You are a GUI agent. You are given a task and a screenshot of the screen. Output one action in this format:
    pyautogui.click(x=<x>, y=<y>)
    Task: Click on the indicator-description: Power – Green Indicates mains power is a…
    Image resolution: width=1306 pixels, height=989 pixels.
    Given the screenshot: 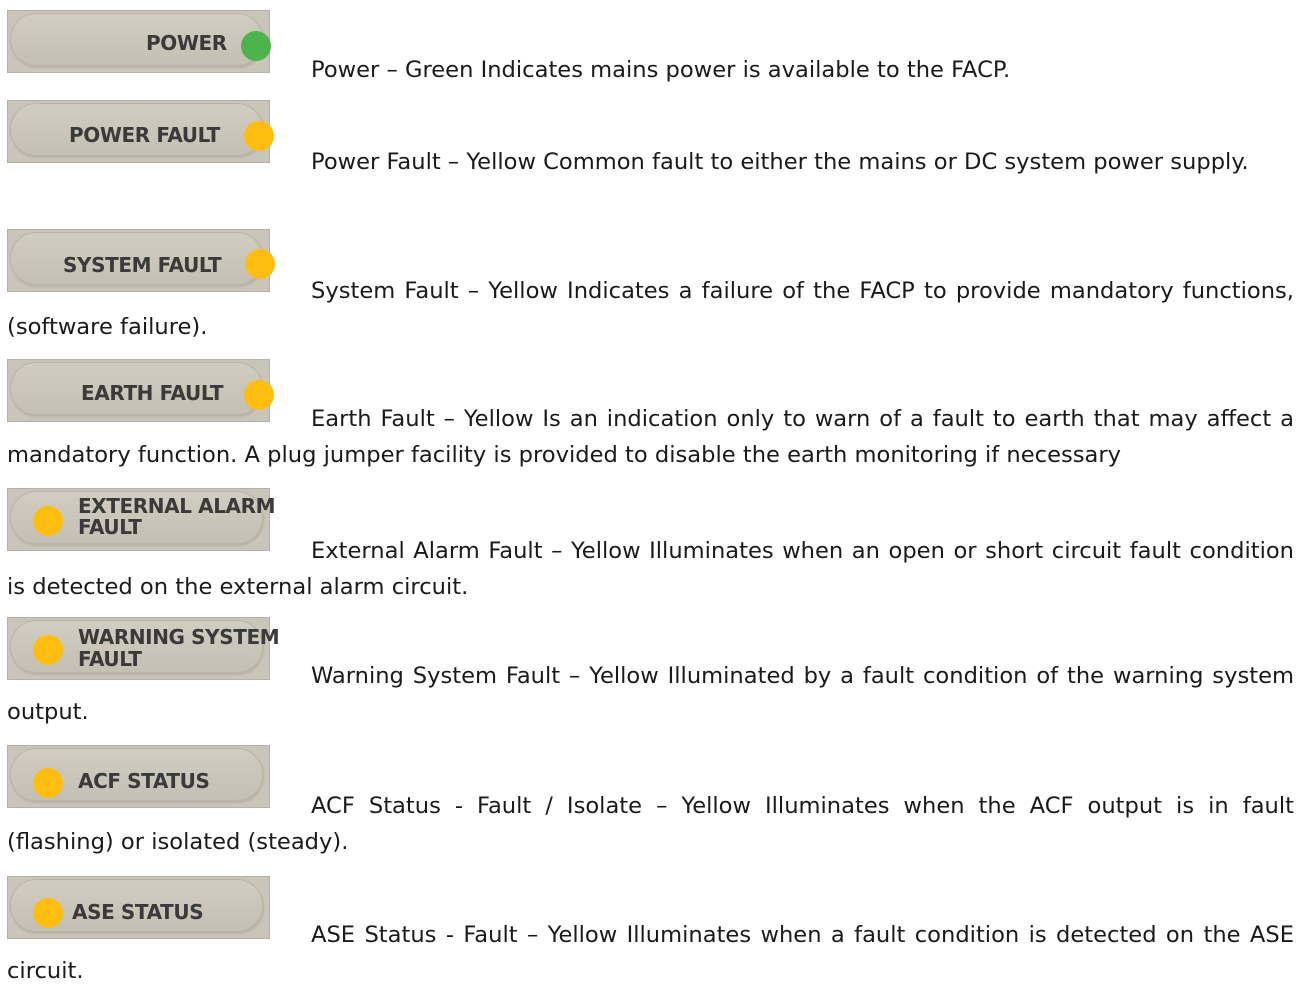 What is the action you would take?
    pyautogui.click(x=661, y=70)
    